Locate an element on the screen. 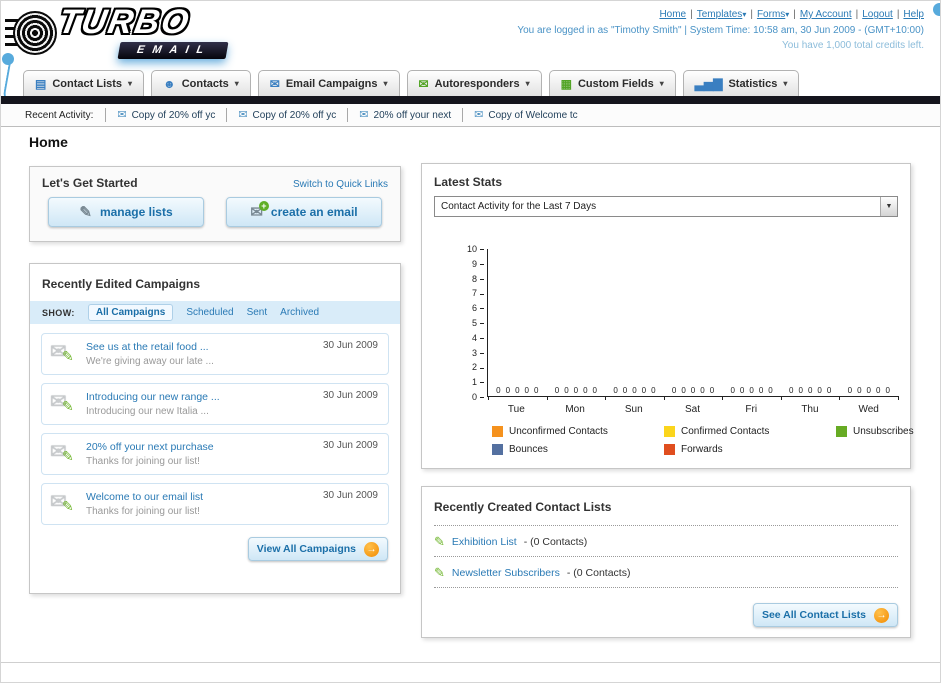 The image size is (941, 683). create-email-label: create an email is located at coordinates (314, 212).